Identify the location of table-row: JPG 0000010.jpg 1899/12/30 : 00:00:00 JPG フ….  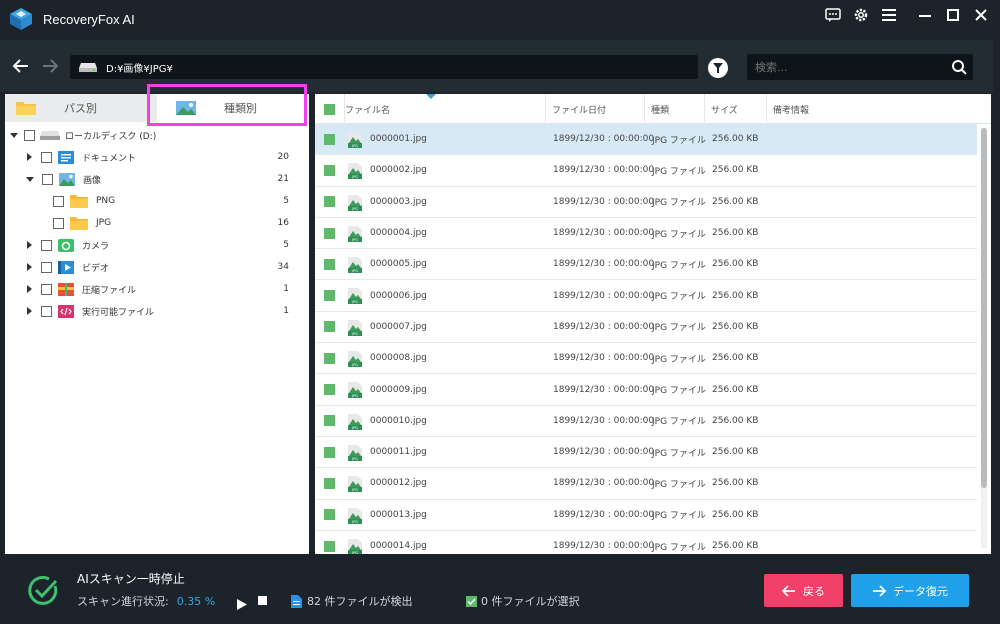
(646, 421).